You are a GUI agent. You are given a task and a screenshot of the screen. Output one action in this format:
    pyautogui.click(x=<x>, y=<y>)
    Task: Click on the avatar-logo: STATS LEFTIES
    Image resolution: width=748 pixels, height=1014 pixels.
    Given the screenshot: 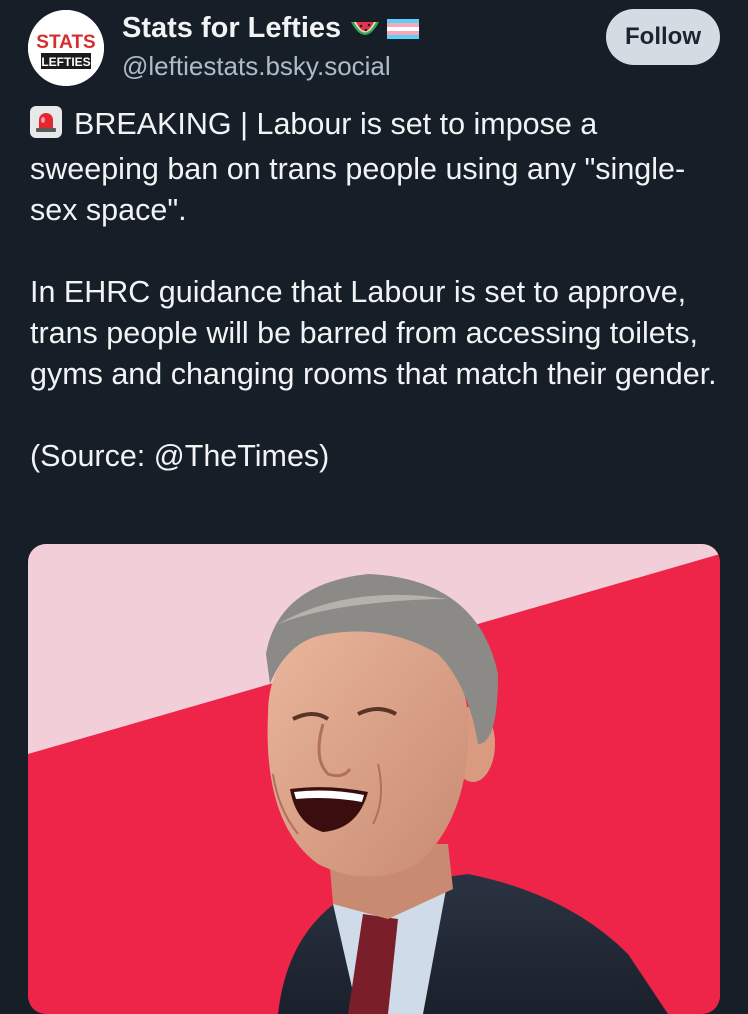 What is the action you would take?
    pyautogui.click(x=66, y=48)
    